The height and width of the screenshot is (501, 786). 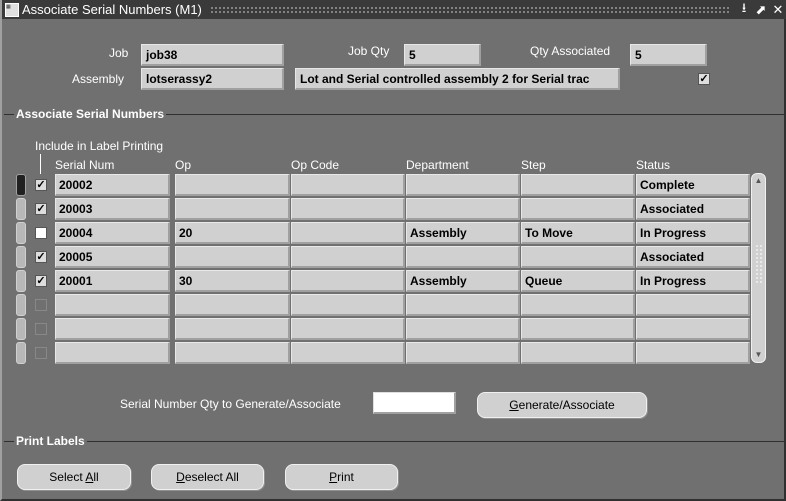 I want to click on scroll-up-icon: ▲, so click(x=758, y=181).